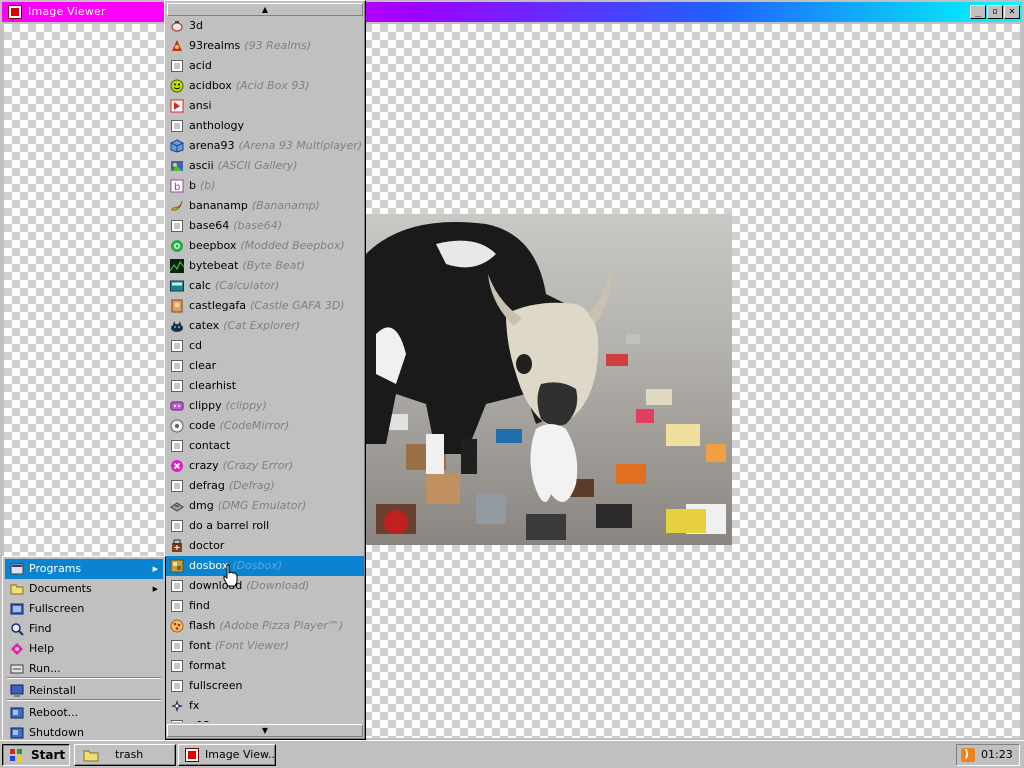 Image resolution: width=1024 pixels, height=768 pixels. Describe the element at coordinates (265, 486) in the screenshot. I see `program-item-defrag: defrag (Defrag)` at that location.